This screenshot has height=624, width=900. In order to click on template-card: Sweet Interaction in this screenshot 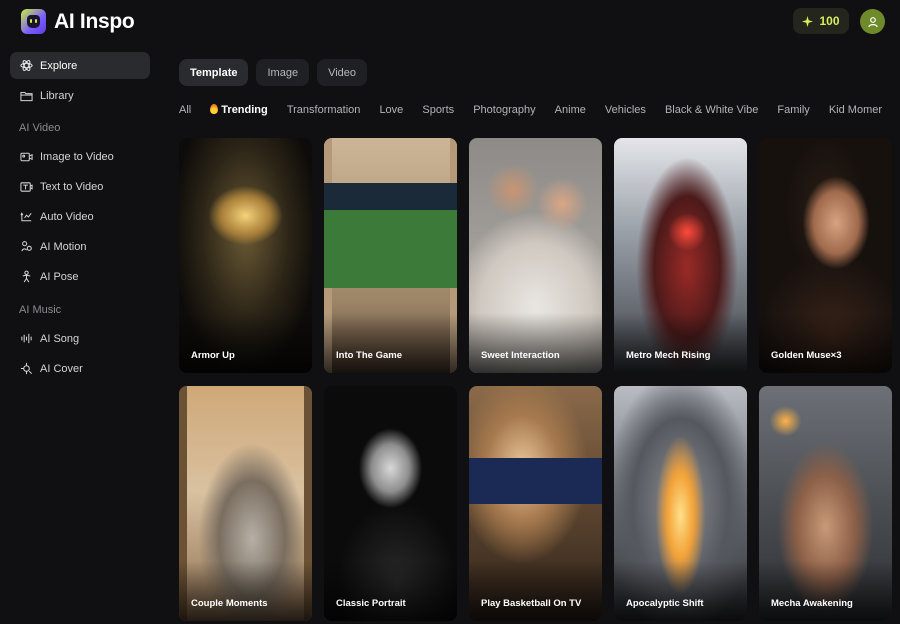, I will do `click(535, 255)`.